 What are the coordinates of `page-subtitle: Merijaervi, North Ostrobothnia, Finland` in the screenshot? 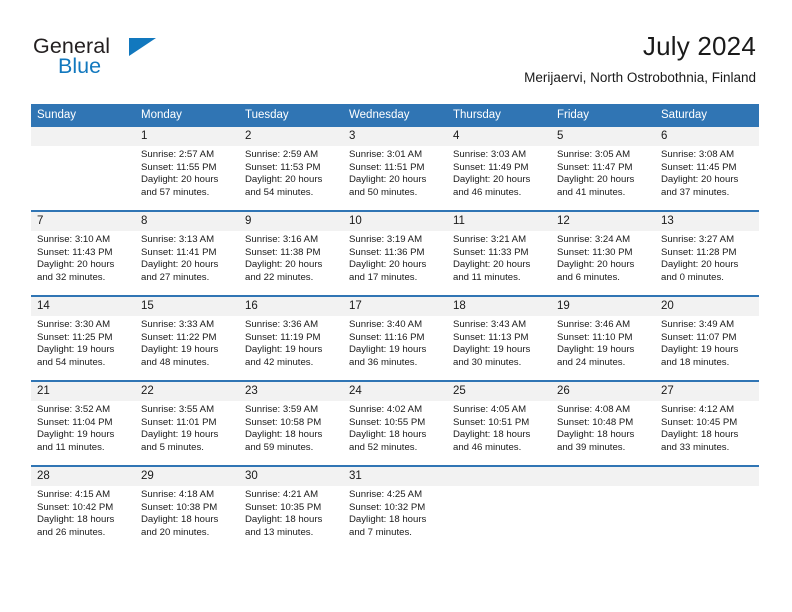 It's located at (640, 77).